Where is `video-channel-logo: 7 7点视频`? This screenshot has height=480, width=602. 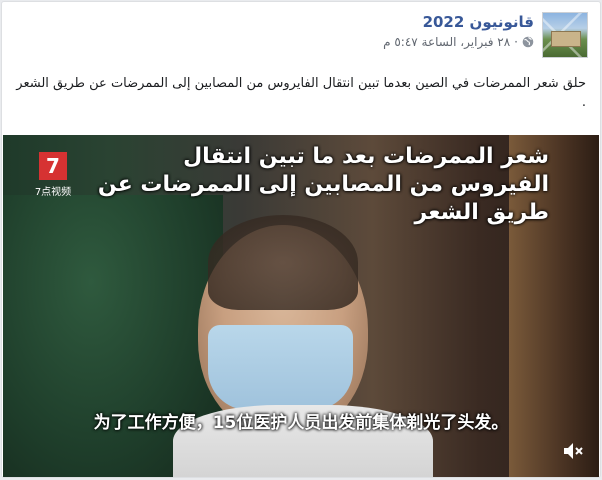
video-channel-logo: 7 7点视频 is located at coordinates (53, 175).